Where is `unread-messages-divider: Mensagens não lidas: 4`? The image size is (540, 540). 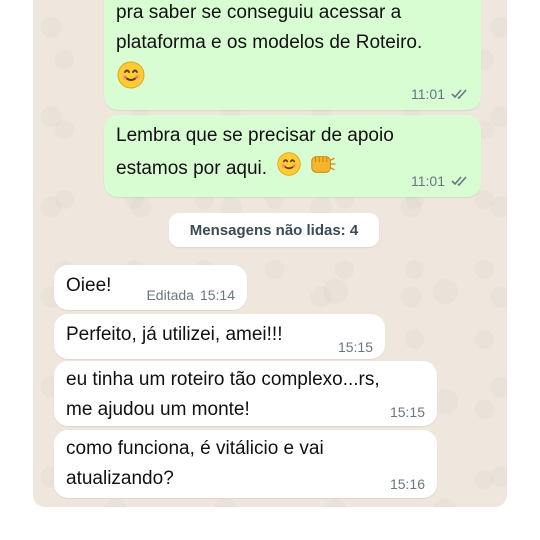 unread-messages-divider: Mensagens não lidas: 4 is located at coordinates (274, 230).